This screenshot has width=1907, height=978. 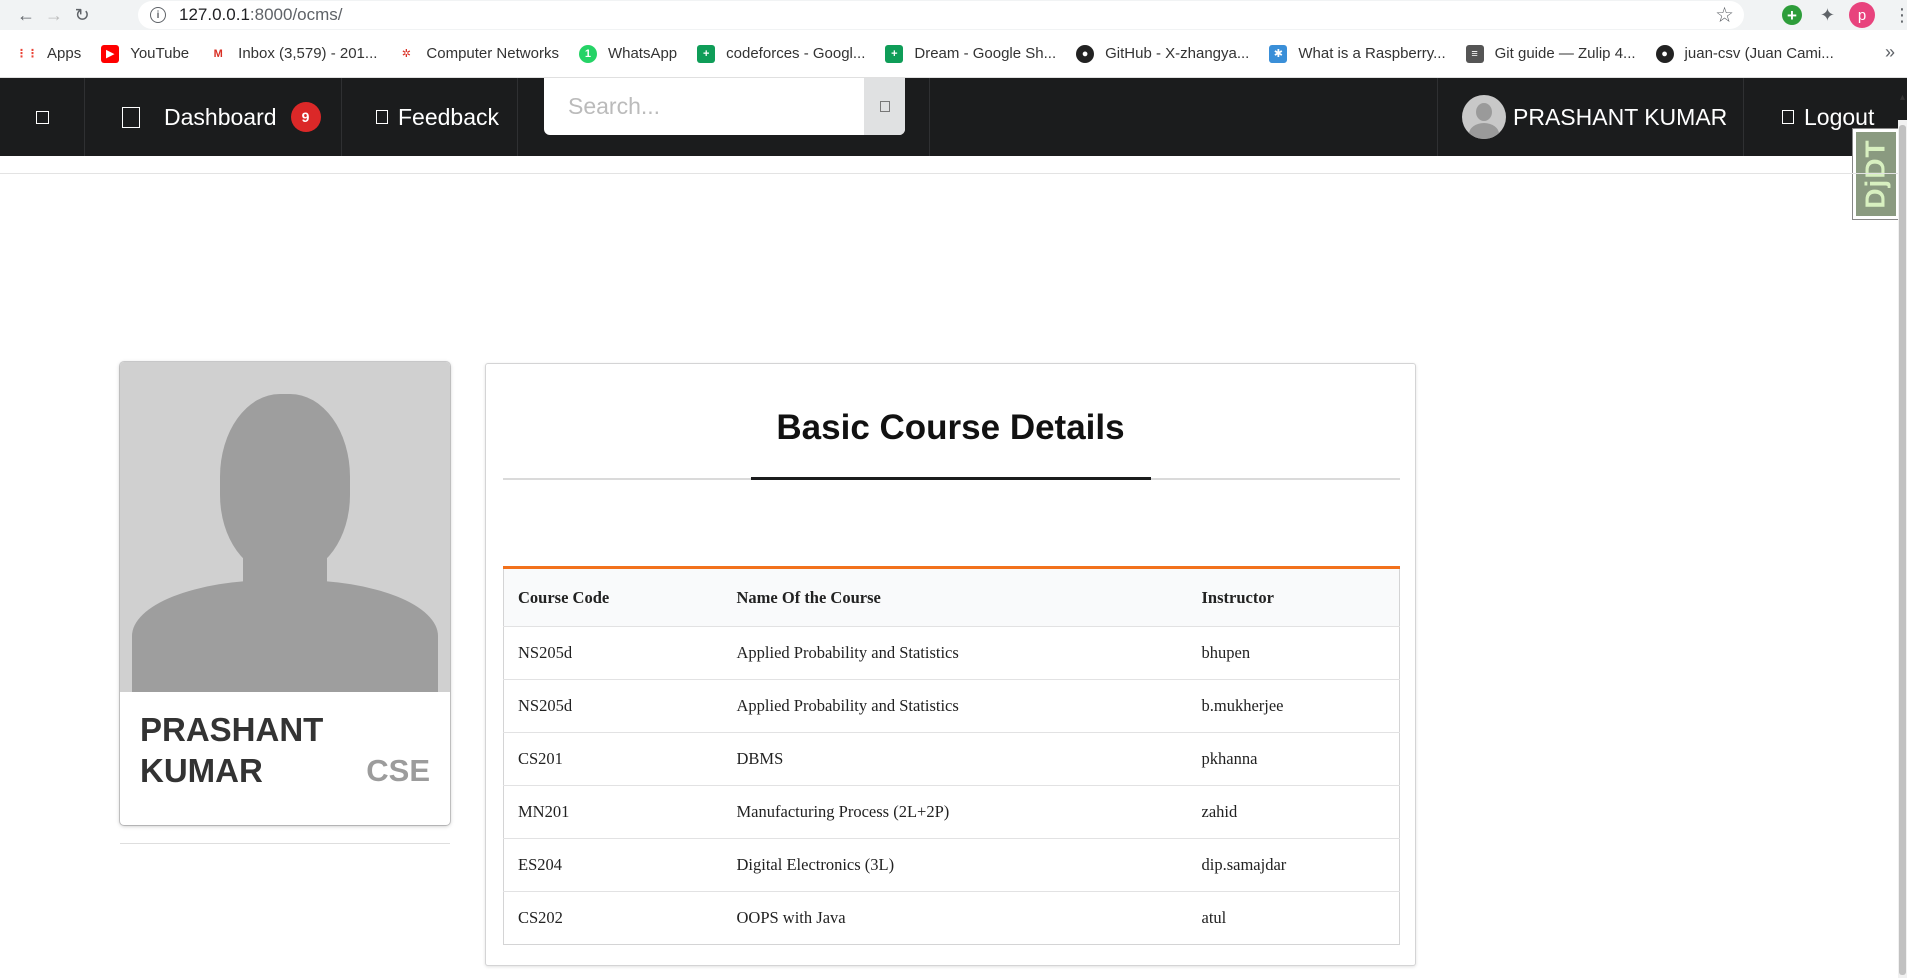 I want to click on profile-name: PRASHANT KUMAR, so click(x=232, y=750).